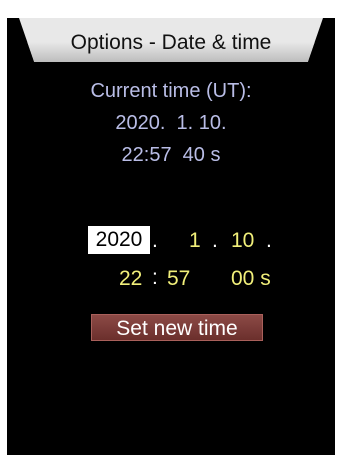  Describe the element at coordinates (119, 240) in the screenshot. I see `year-field: 2020` at that location.